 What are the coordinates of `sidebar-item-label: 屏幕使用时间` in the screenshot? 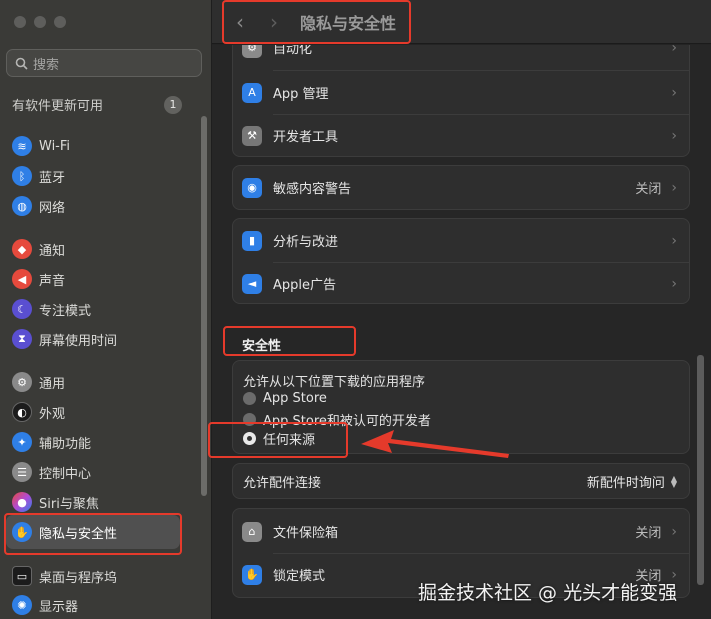 It's located at (78, 341).